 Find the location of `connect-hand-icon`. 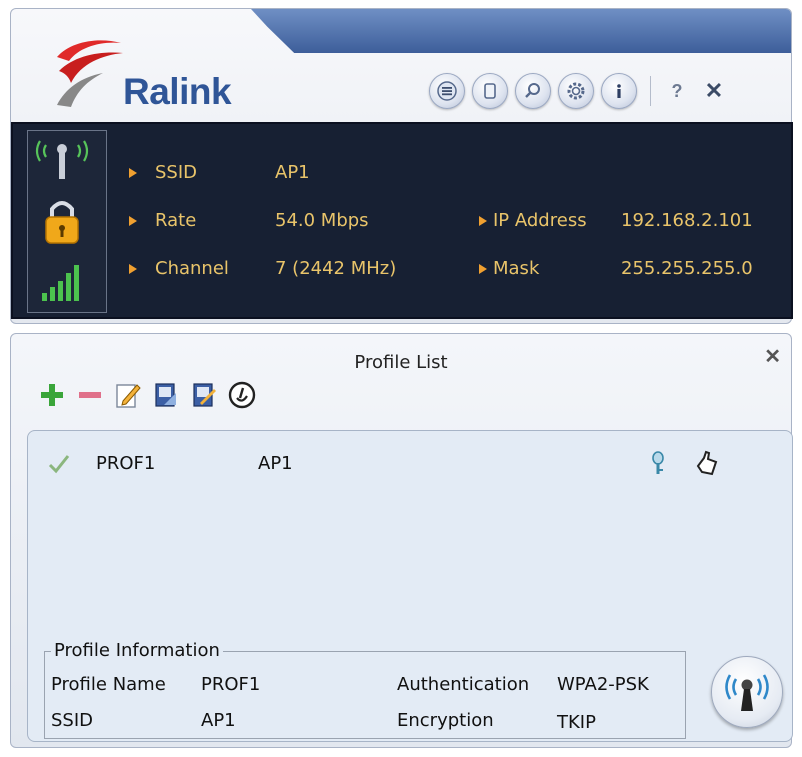

connect-hand-icon is located at coordinates (707, 463).